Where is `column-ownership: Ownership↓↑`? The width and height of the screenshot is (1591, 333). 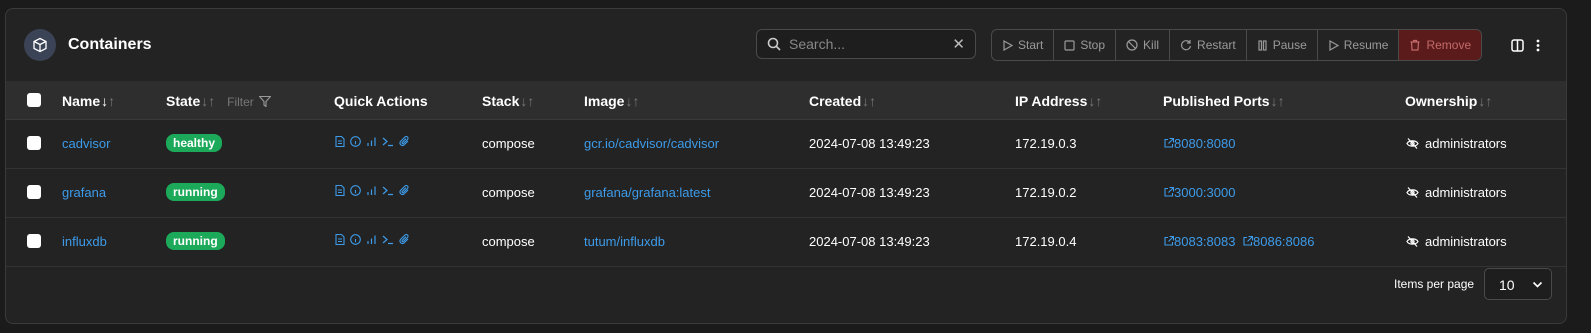
column-ownership: Ownership↓↑ is located at coordinates (1448, 101).